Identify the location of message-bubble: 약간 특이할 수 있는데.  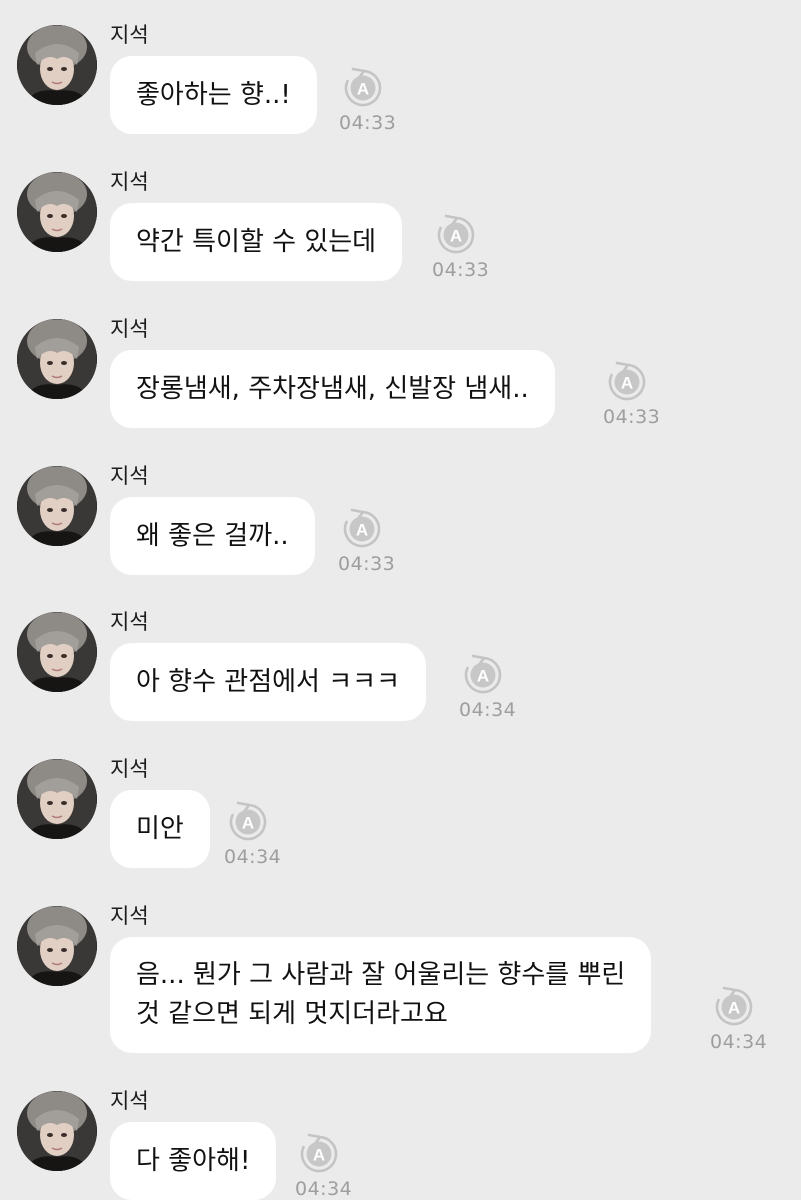
(256, 242).